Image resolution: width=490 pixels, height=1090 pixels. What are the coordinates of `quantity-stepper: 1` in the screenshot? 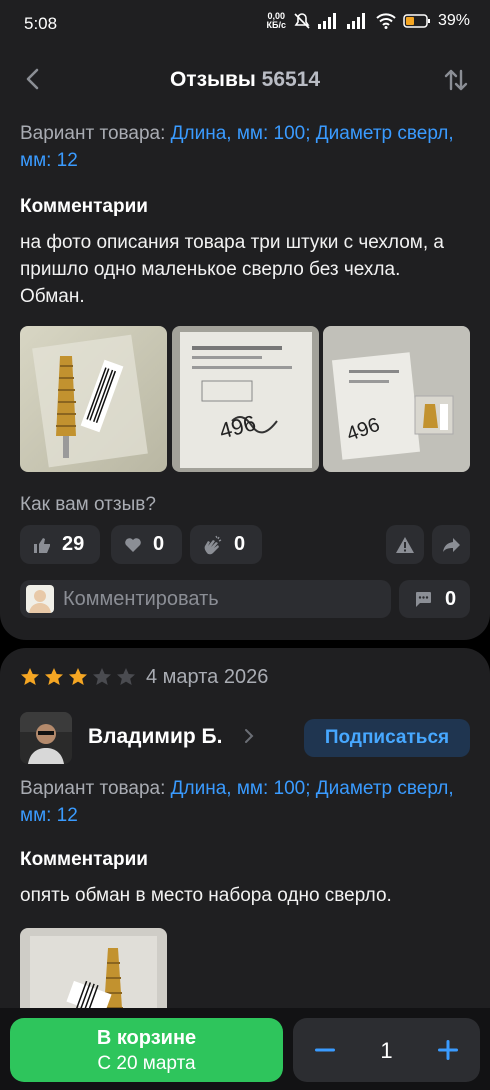 It's located at (386, 1050).